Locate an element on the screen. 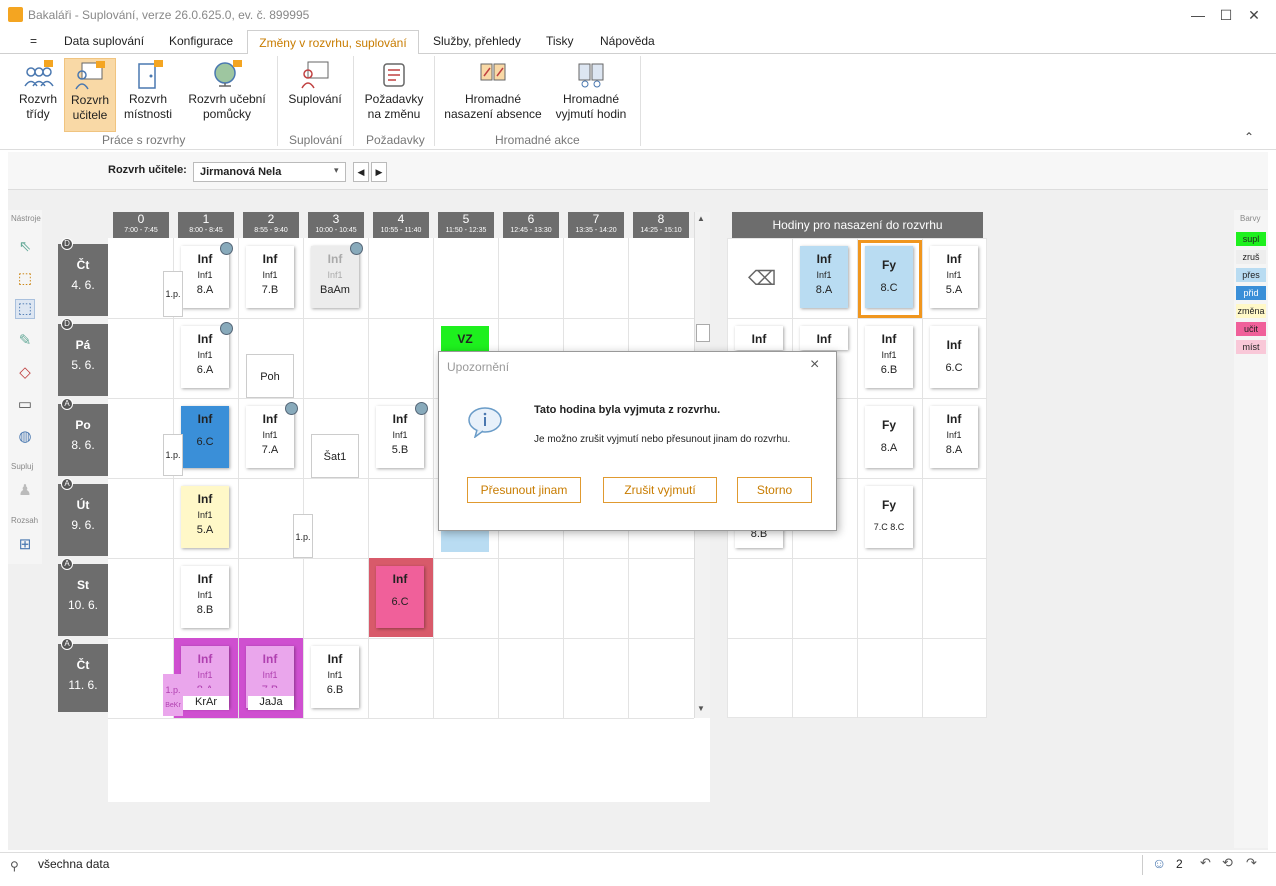 The image size is (1276, 886). globe-tool-icon: ◍ is located at coordinates (25, 437).